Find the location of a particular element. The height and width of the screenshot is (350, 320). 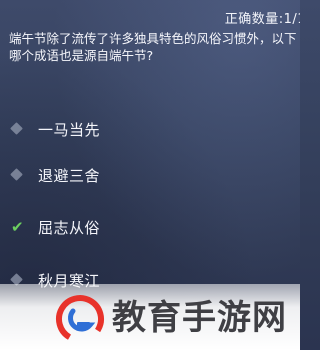

question-text: 端午节除了流传了许多独具特色的风俗习惯外，以下哪个成语也是源自端午节? is located at coordinates (153, 47).